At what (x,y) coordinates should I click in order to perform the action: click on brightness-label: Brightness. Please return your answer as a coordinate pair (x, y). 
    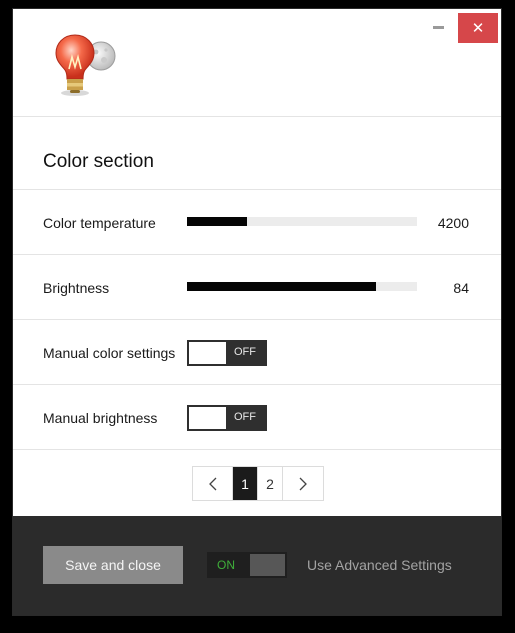
    Looking at the image, I should click on (76, 288).